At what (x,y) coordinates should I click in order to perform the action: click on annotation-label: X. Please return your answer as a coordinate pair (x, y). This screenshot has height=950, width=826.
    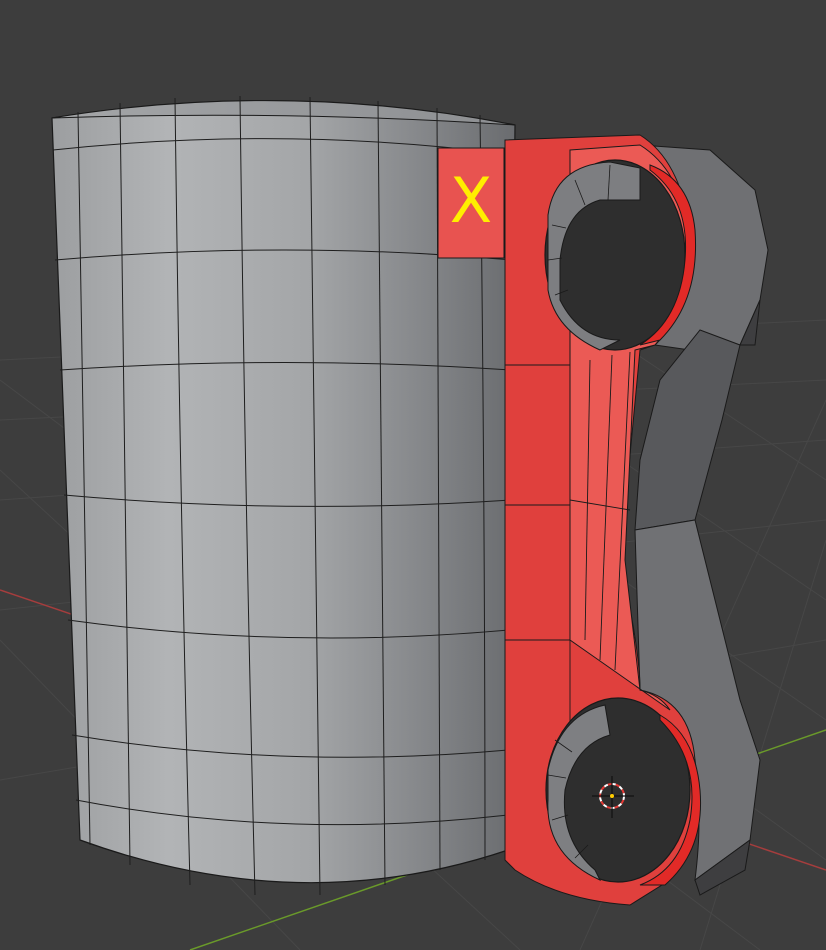
    Looking at the image, I should click on (471, 200).